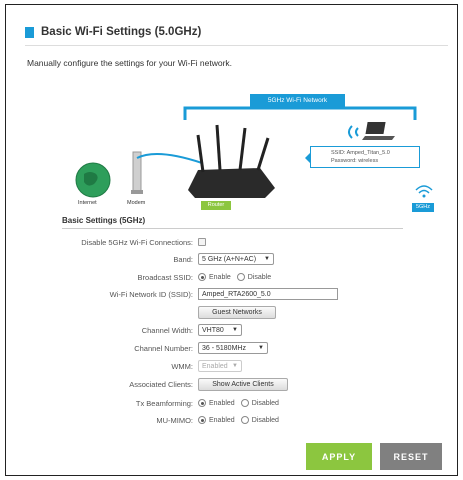  I want to click on band-value: 5 GHz (A+N+AC), so click(229, 259).